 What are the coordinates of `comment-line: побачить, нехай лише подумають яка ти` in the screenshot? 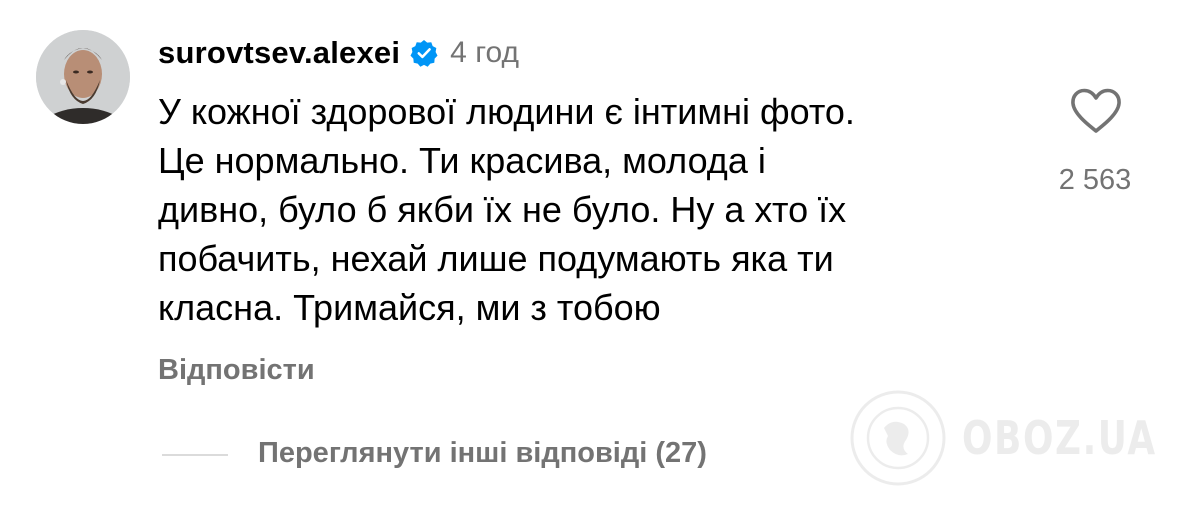 It's located at (496, 258).